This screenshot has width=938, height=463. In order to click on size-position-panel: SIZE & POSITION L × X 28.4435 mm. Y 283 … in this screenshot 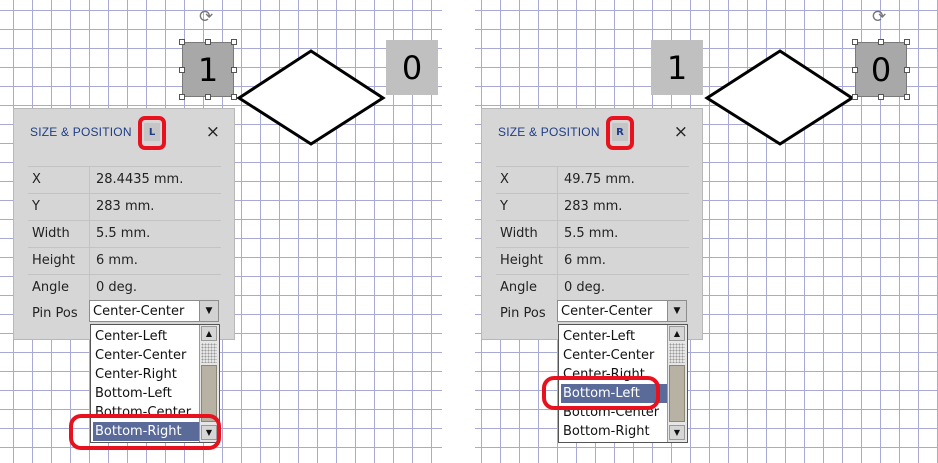, I will do `click(124, 224)`.